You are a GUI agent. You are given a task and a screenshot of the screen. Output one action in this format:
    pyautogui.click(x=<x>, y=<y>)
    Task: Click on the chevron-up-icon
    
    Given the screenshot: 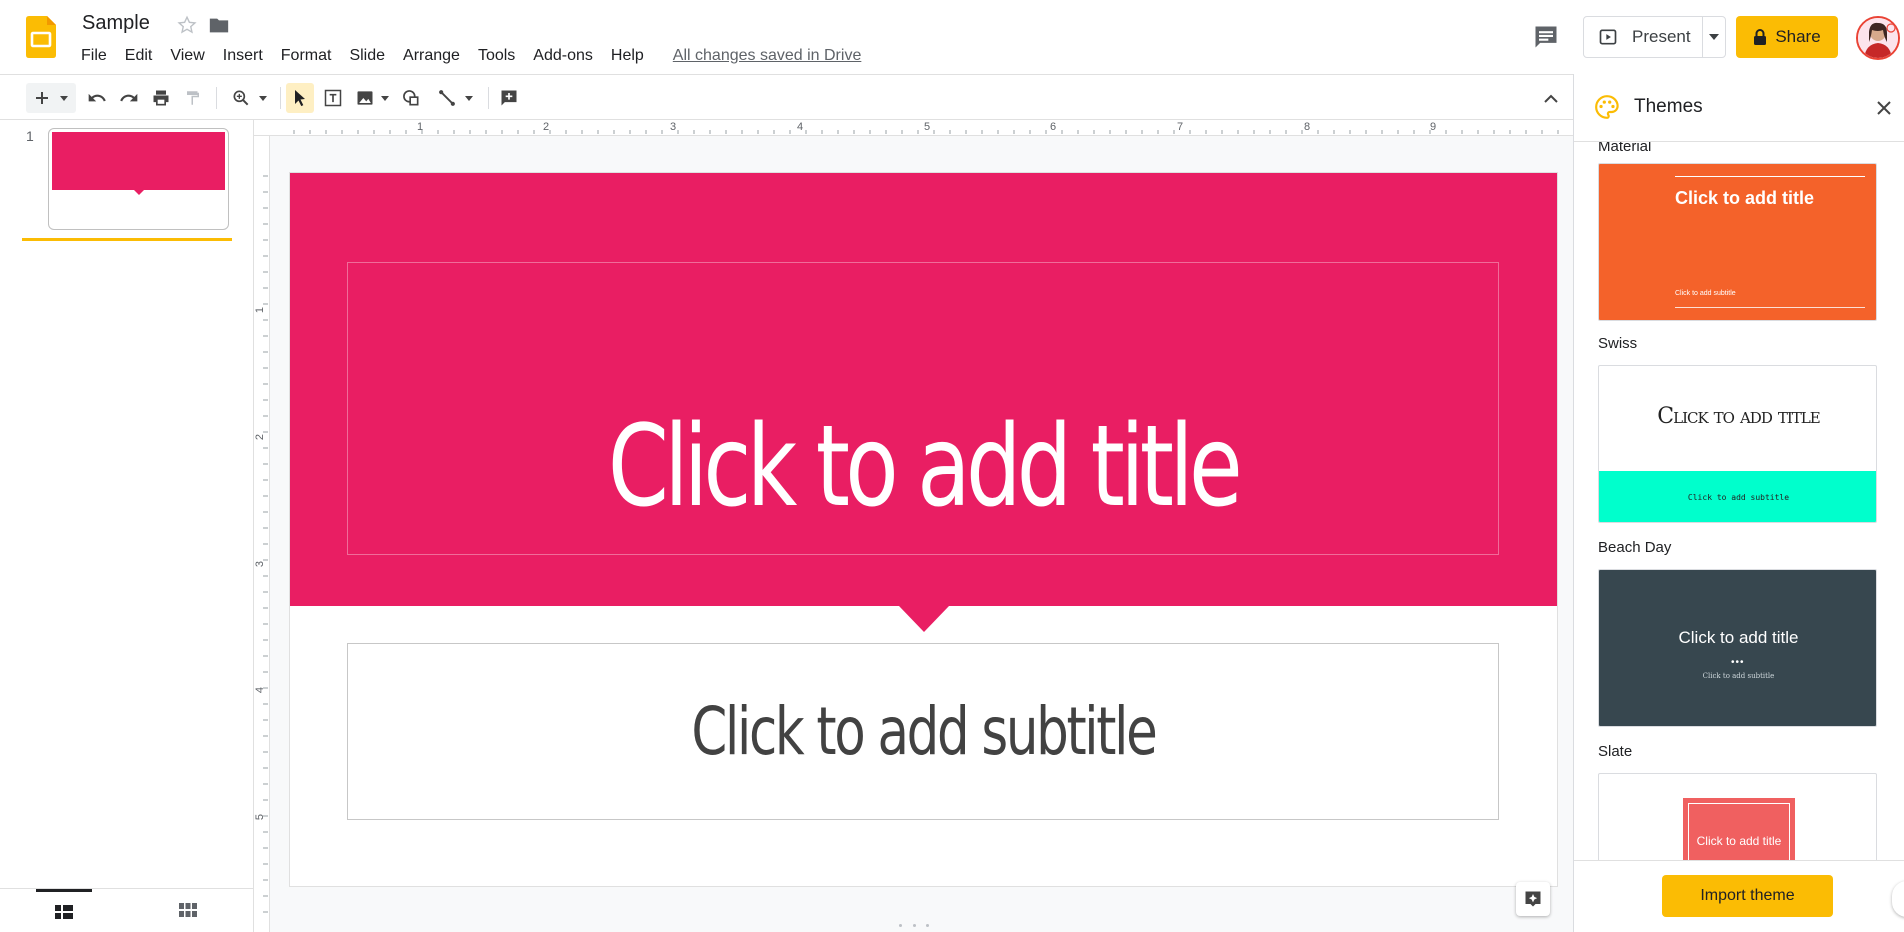 What is the action you would take?
    pyautogui.click(x=1551, y=98)
    